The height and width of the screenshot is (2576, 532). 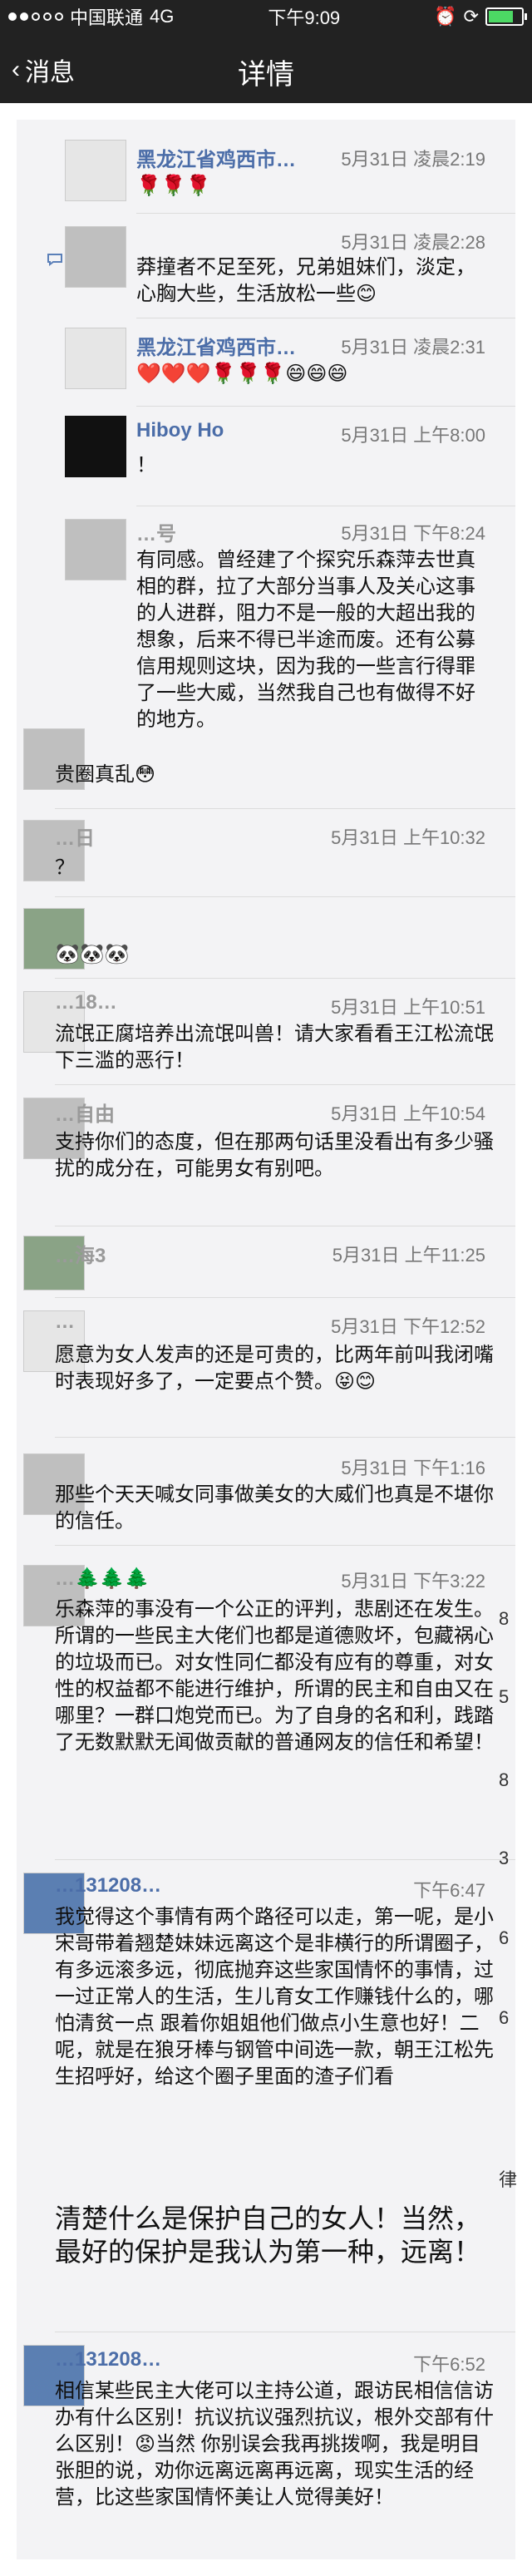 I want to click on comment-text: ❤️❤️❤️🌹🌹🌹😄😄😄, so click(x=242, y=374).